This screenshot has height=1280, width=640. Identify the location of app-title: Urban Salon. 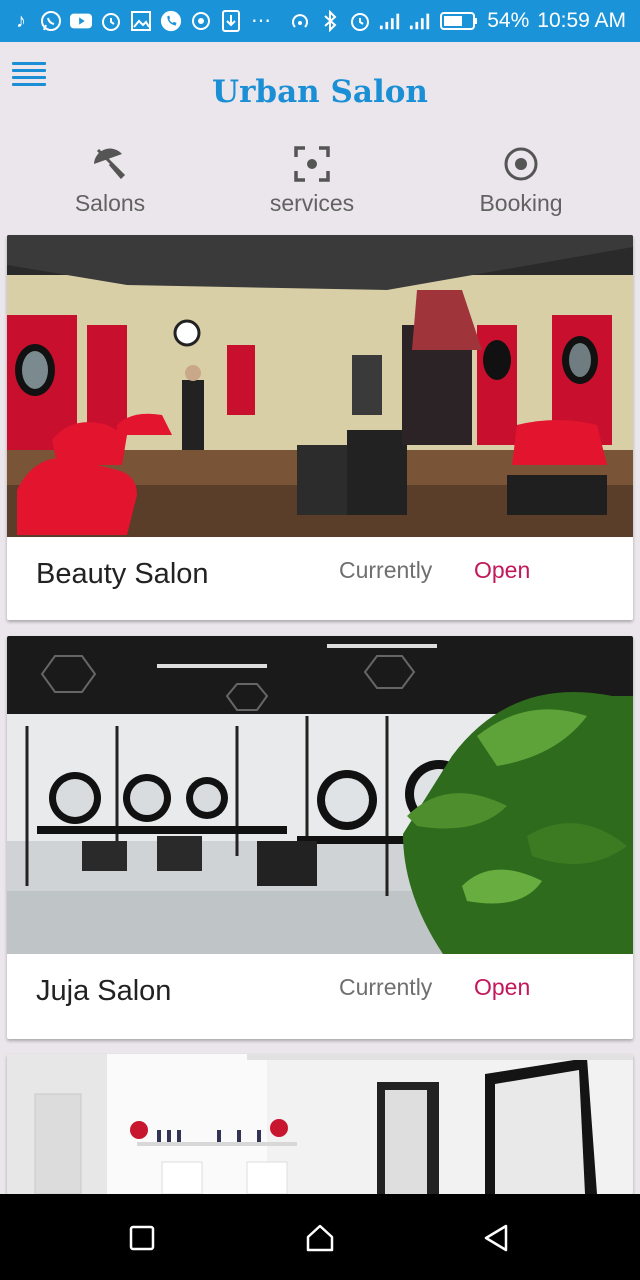
(320, 92).